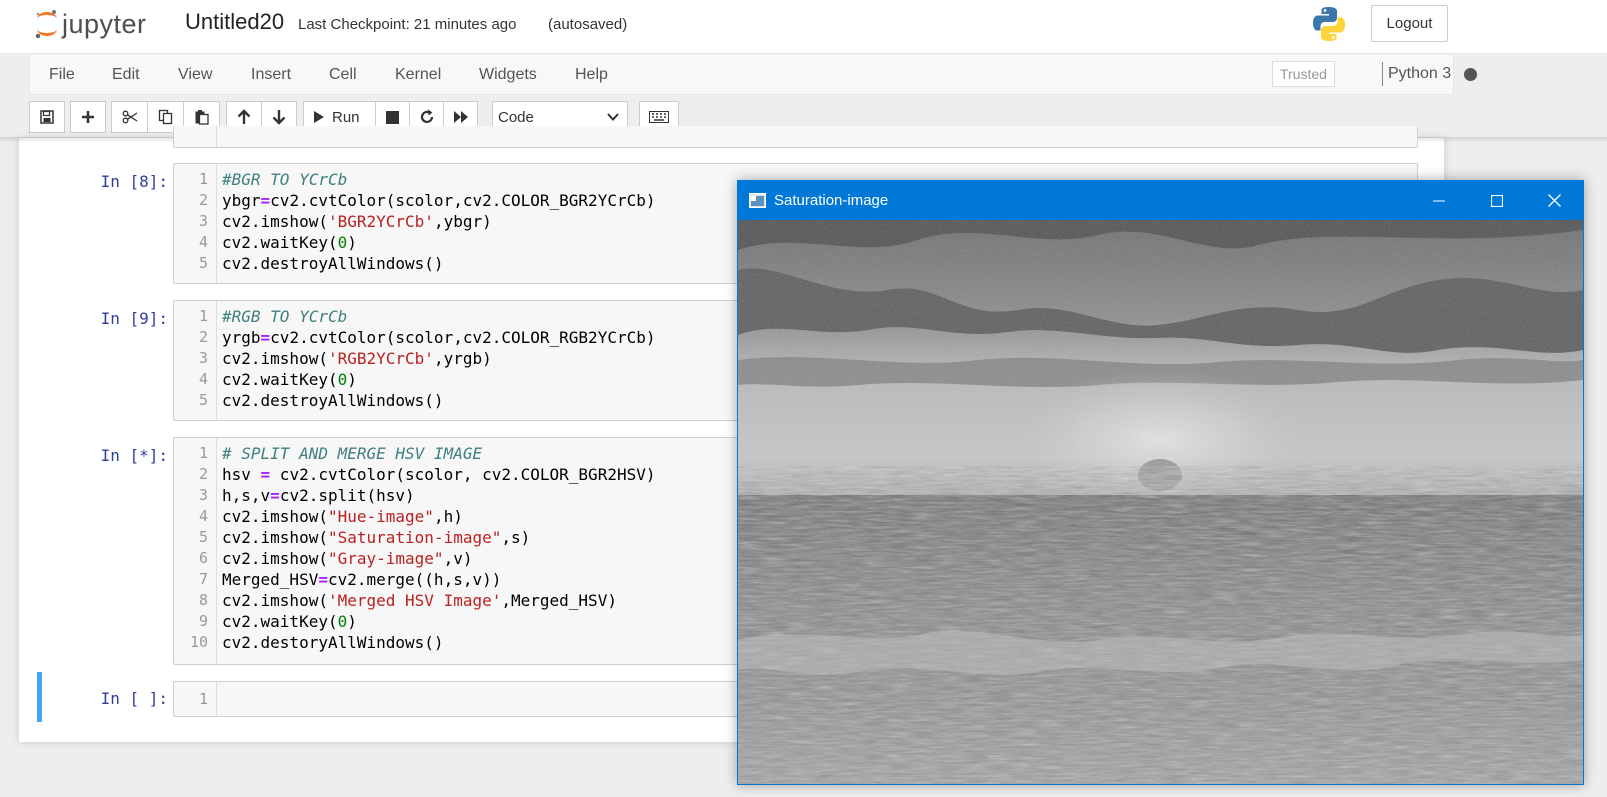  I want to click on insert-cell-button, so click(88, 117).